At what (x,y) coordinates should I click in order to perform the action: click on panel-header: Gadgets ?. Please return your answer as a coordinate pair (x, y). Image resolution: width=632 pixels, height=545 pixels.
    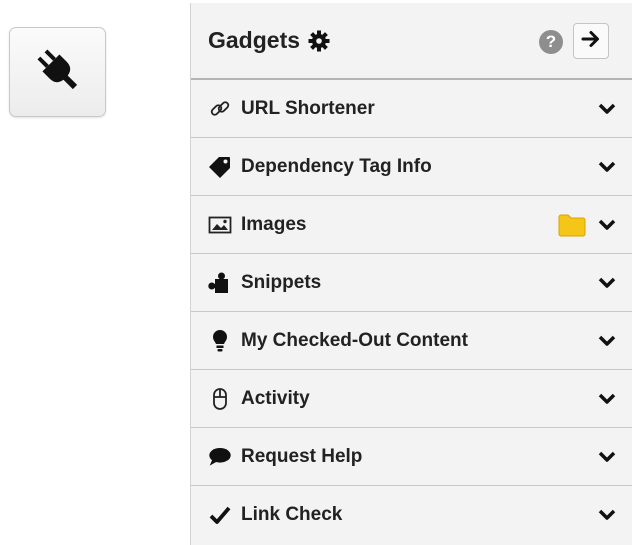
    Looking at the image, I should click on (411, 41).